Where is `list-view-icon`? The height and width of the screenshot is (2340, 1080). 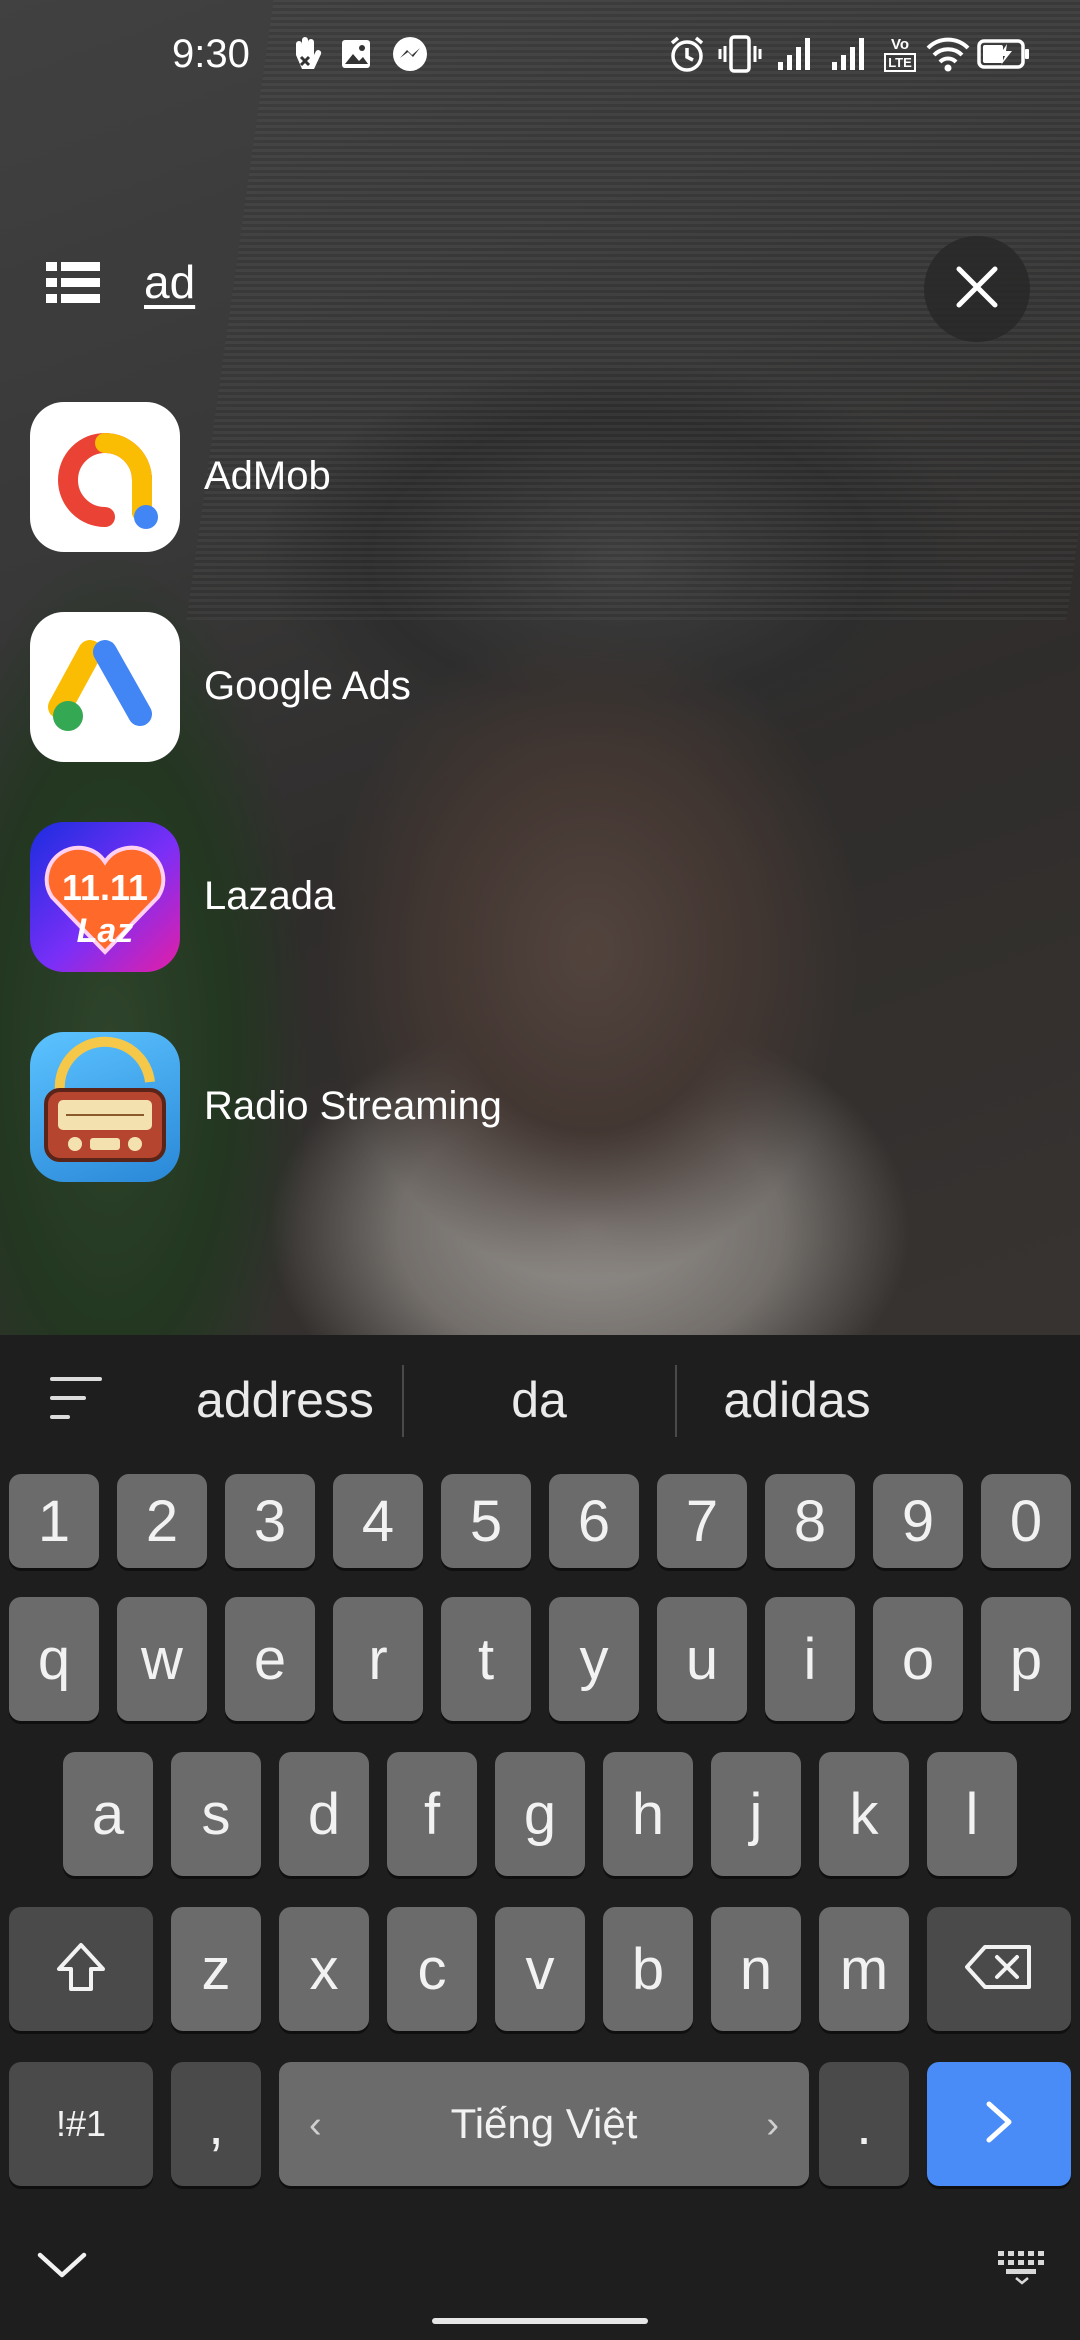
list-view-icon is located at coordinates (73, 283).